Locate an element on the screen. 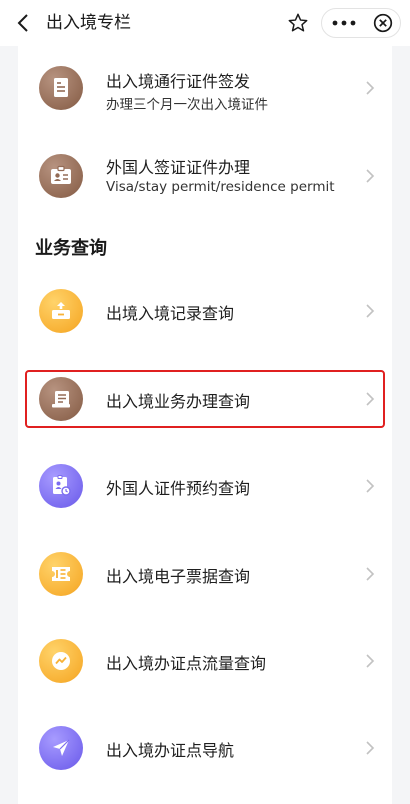  service-item-travel-permit: 出入境通行证件签发 办理三个月一次出入境证件 is located at coordinates (205, 88).